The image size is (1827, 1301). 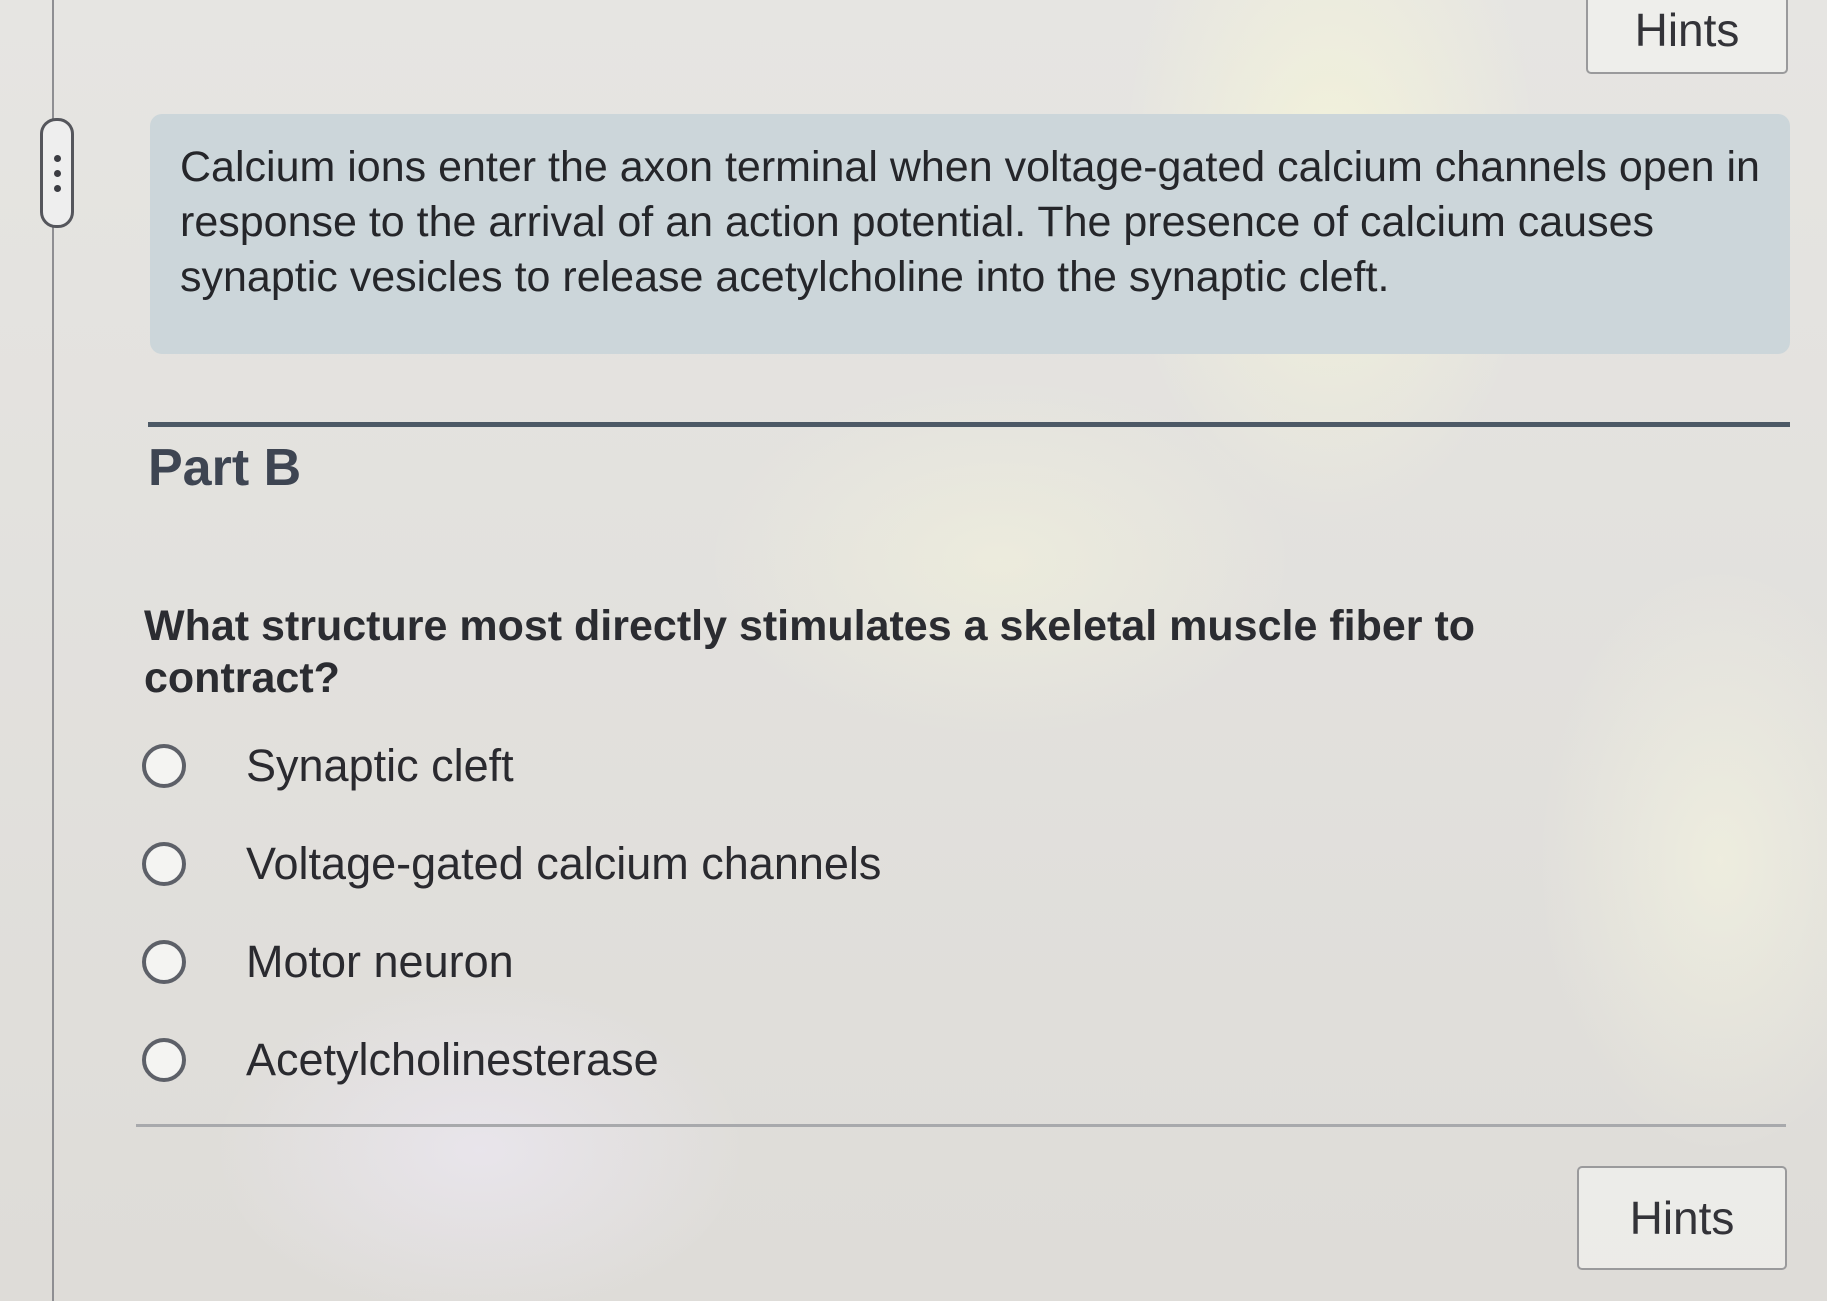 I want to click on option-label: Synaptic cleft, so click(x=380, y=765).